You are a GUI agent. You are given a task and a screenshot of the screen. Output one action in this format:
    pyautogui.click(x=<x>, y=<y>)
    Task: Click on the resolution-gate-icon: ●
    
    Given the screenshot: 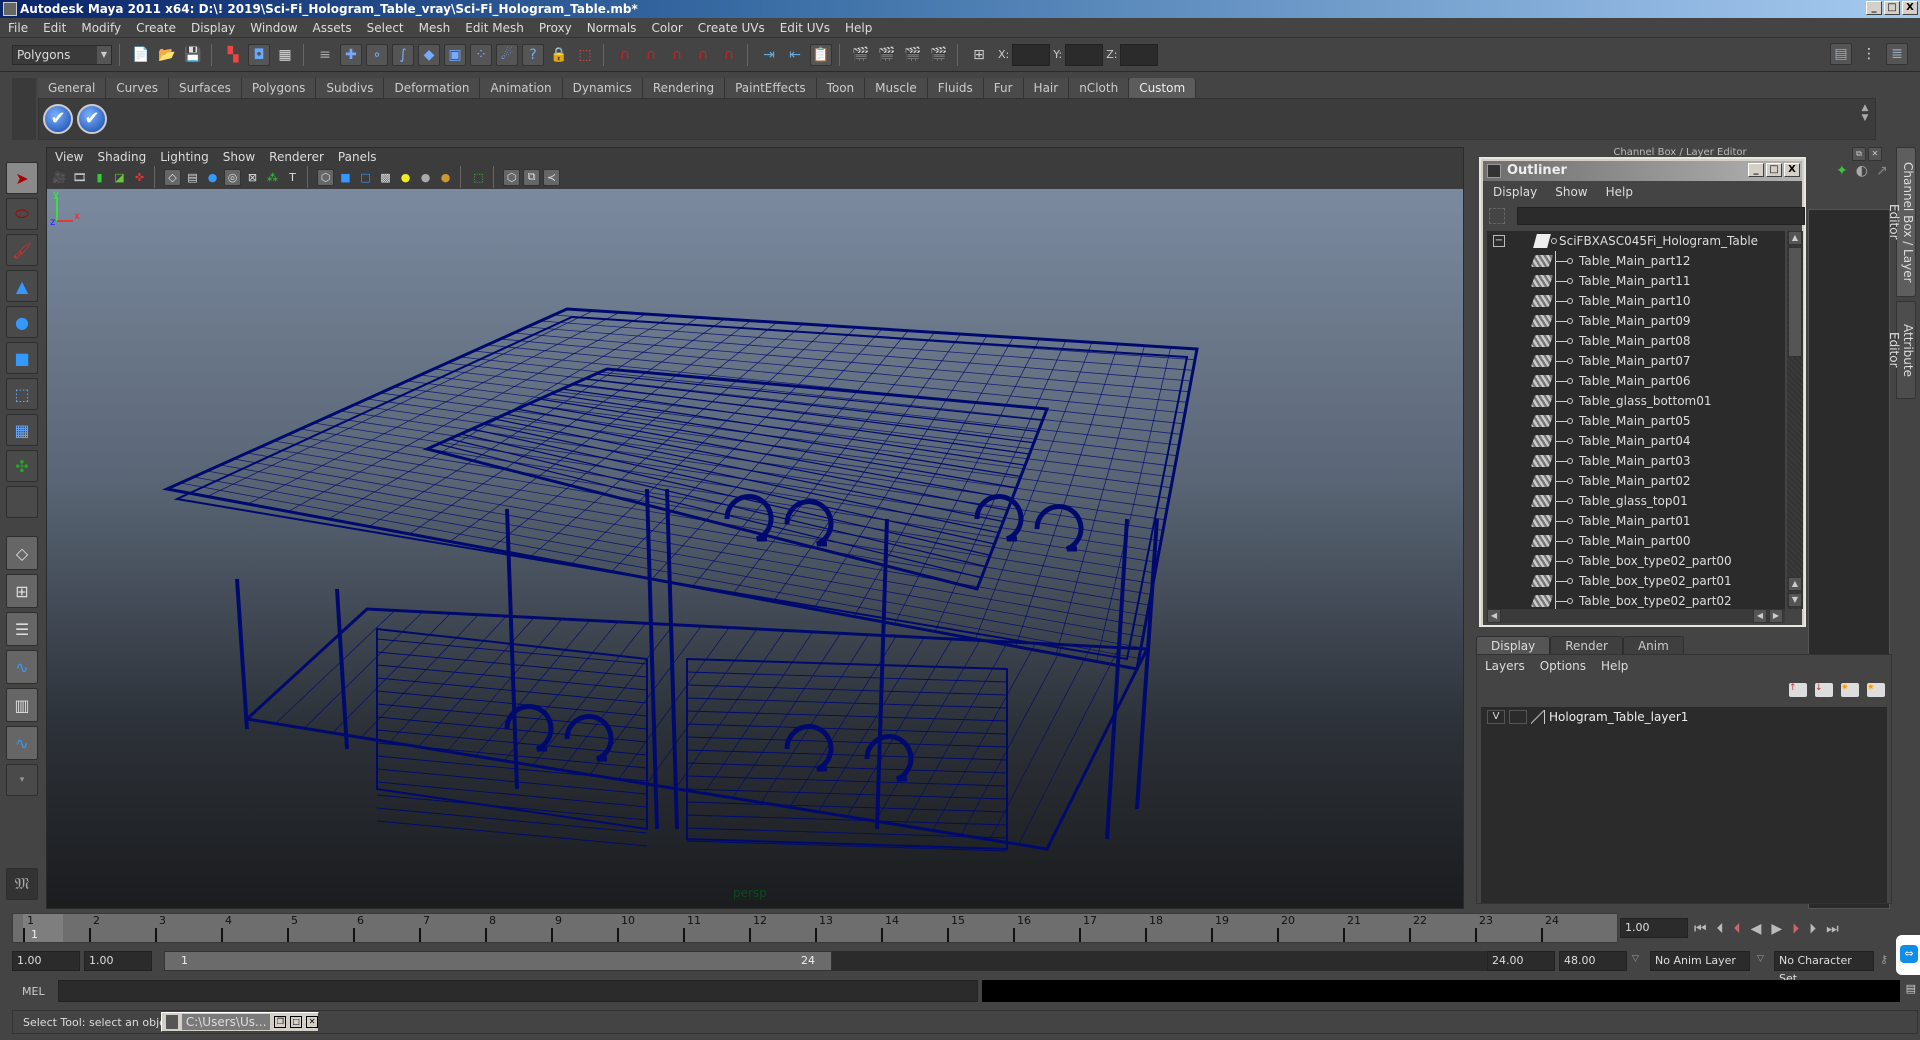 What is the action you would take?
    pyautogui.click(x=212, y=177)
    